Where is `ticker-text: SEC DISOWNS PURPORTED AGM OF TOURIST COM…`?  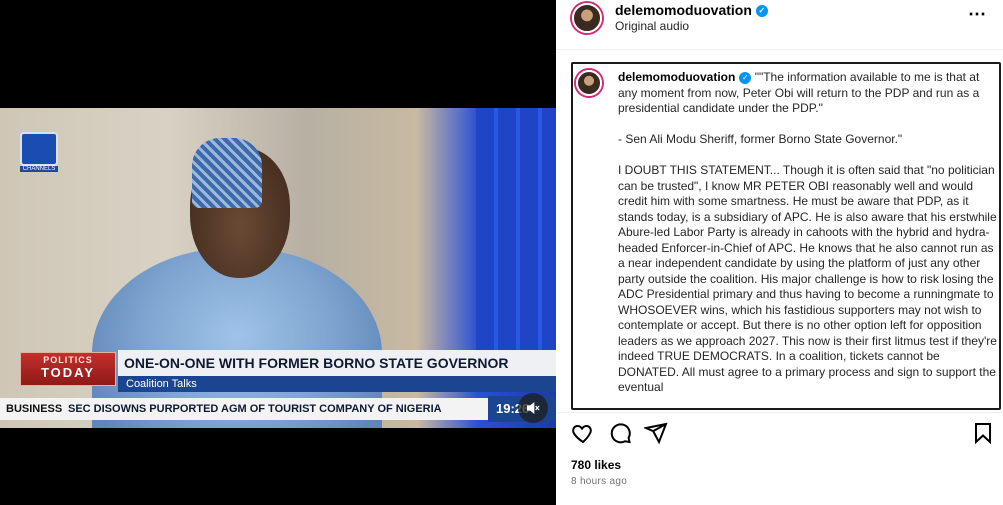 ticker-text: SEC DISOWNS PURPORTED AGM OF TOURIST COM… is located at coordinates (255, 409).